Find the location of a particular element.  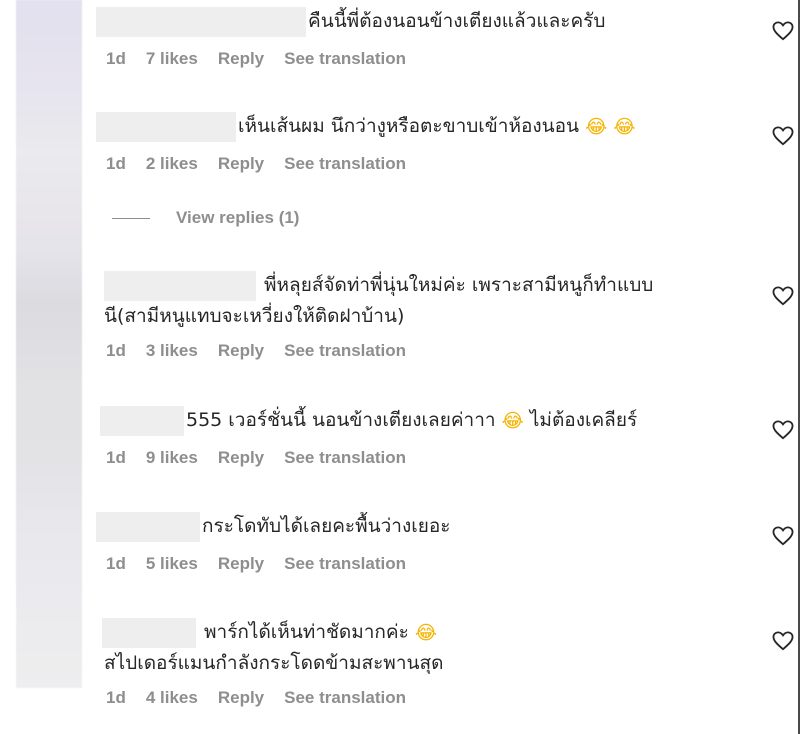

comment-likes: 9 likes is located at coordinates (172, 458).